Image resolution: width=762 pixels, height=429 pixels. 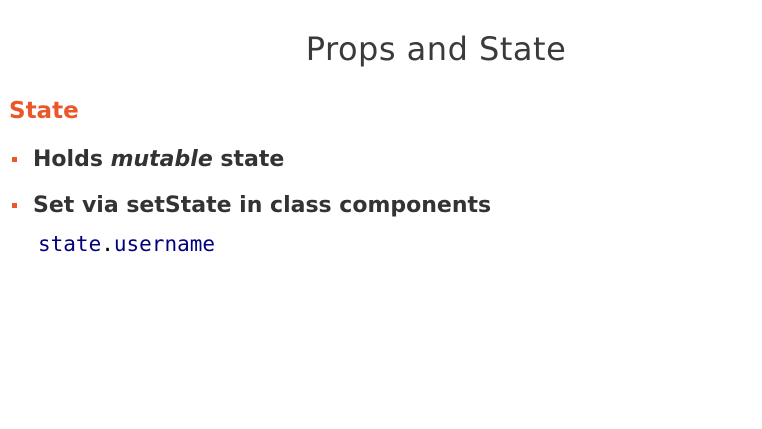 I want to click on bullet-text: Holds mutable state, so click(x=158, y=159).